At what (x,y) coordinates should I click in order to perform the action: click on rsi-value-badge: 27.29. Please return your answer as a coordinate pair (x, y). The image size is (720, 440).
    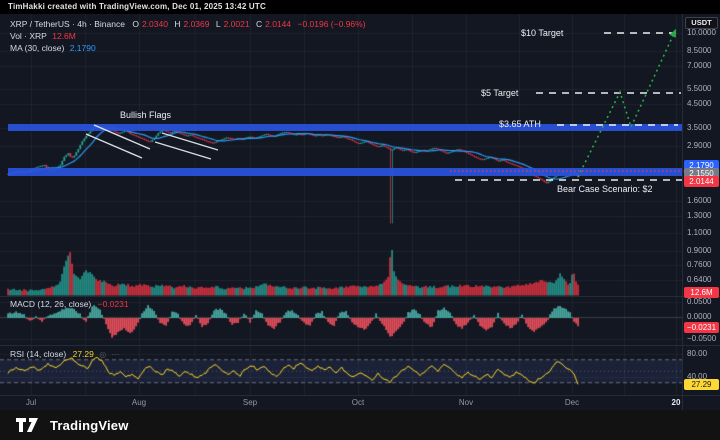
    Looking at the image, I should click on (701, 384).